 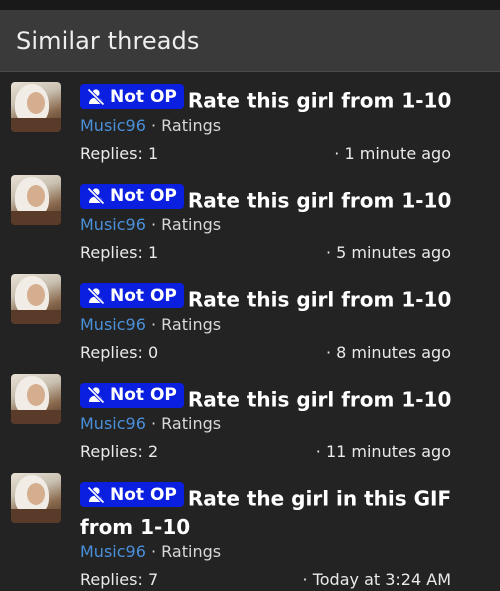 What do you see at coordinates (283, 154) in the screenshot?
I see `thread-stats: Replies: 1 · 1 minute ago` at bounding box center [283, 154].